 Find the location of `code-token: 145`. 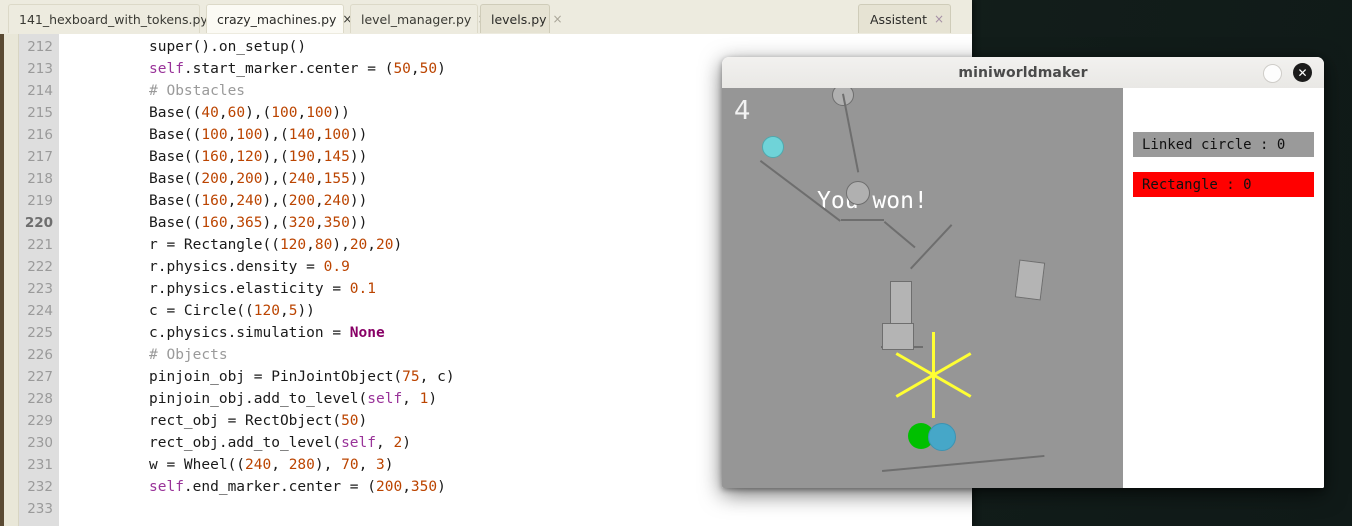

code-token: 145 is located at coordinates (336, 157).